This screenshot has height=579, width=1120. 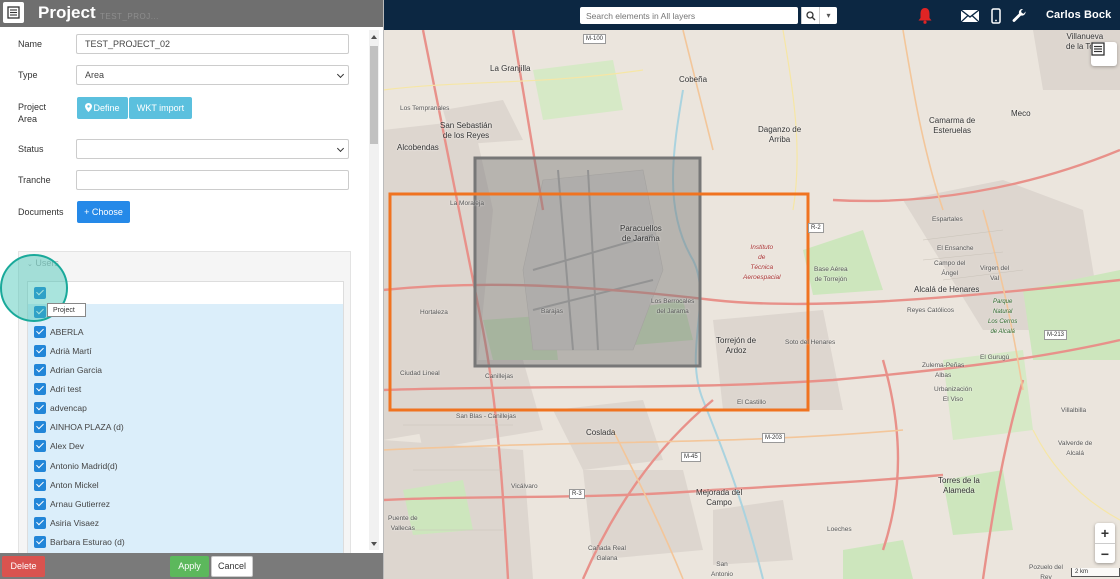 What do you see at coordinates (1104, 54) in the screenshot?
I see `layers-toggle-button` at bounding box center [1104, 54].